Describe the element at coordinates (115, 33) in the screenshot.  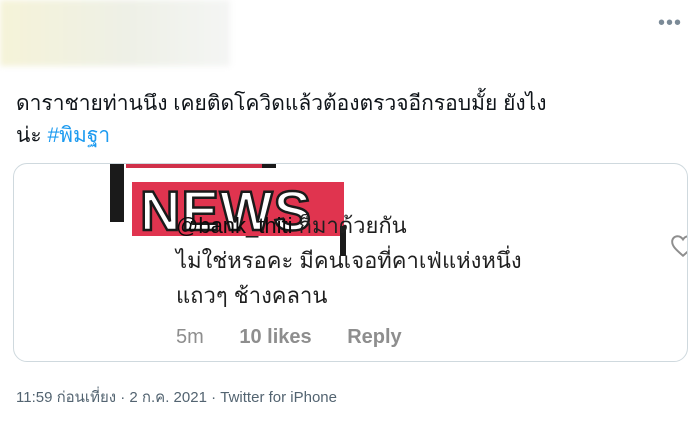
I see `blurred-author-header` at that location.